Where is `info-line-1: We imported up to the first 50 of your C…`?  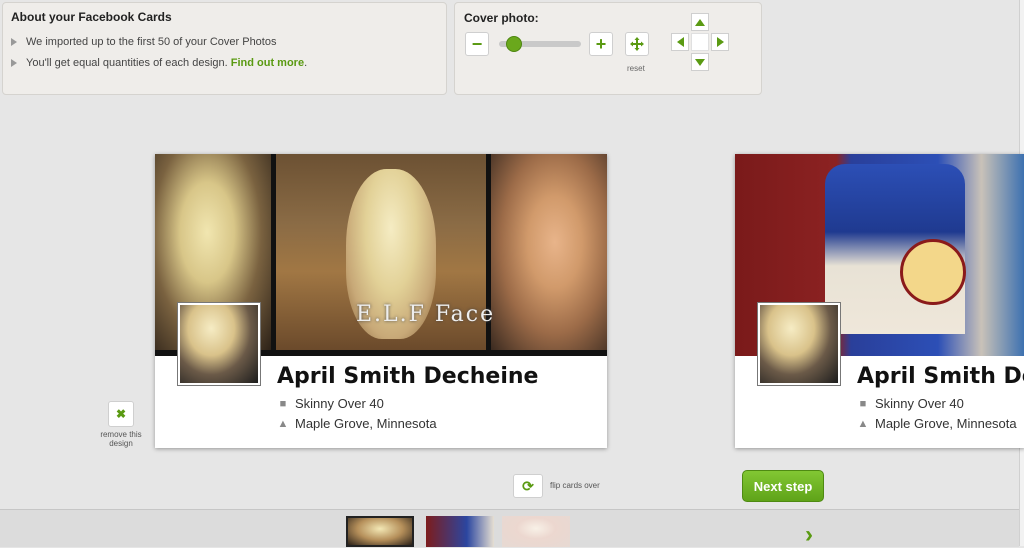 info-line-1: We imported up to the first 50 of your C… is located at coordinates (151, 42).